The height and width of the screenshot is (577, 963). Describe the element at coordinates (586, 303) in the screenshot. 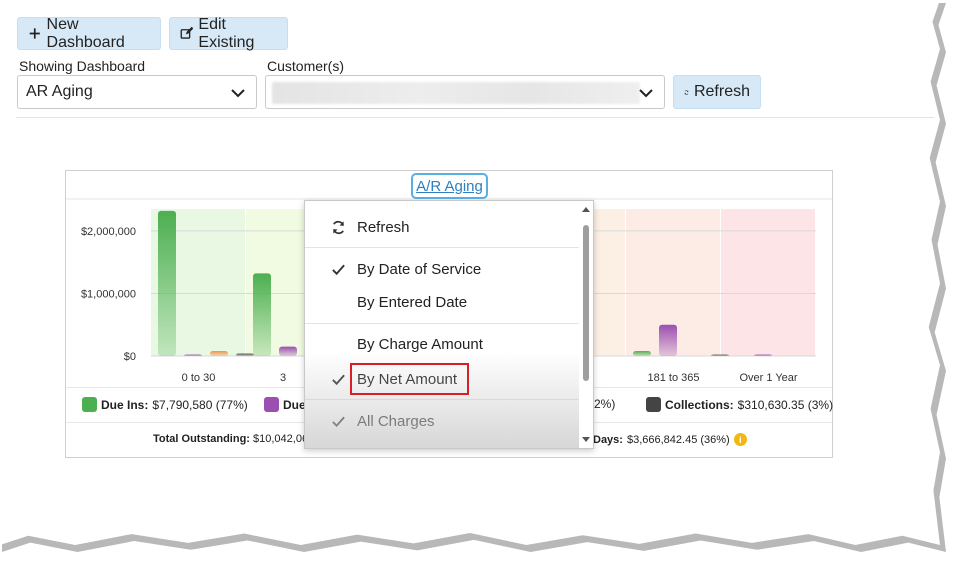

I see `scroll-thumb` at that location.